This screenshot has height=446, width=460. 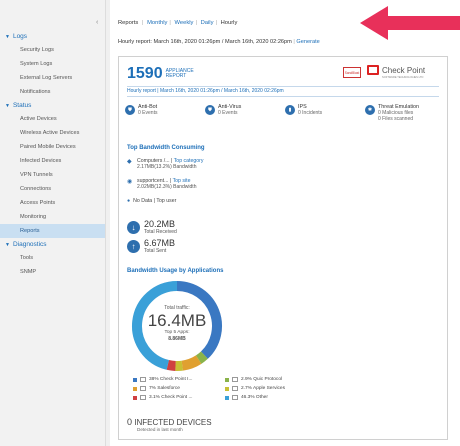 I want to click on sidebar-section-status: ▼ Status, so click(x=52, y=105).